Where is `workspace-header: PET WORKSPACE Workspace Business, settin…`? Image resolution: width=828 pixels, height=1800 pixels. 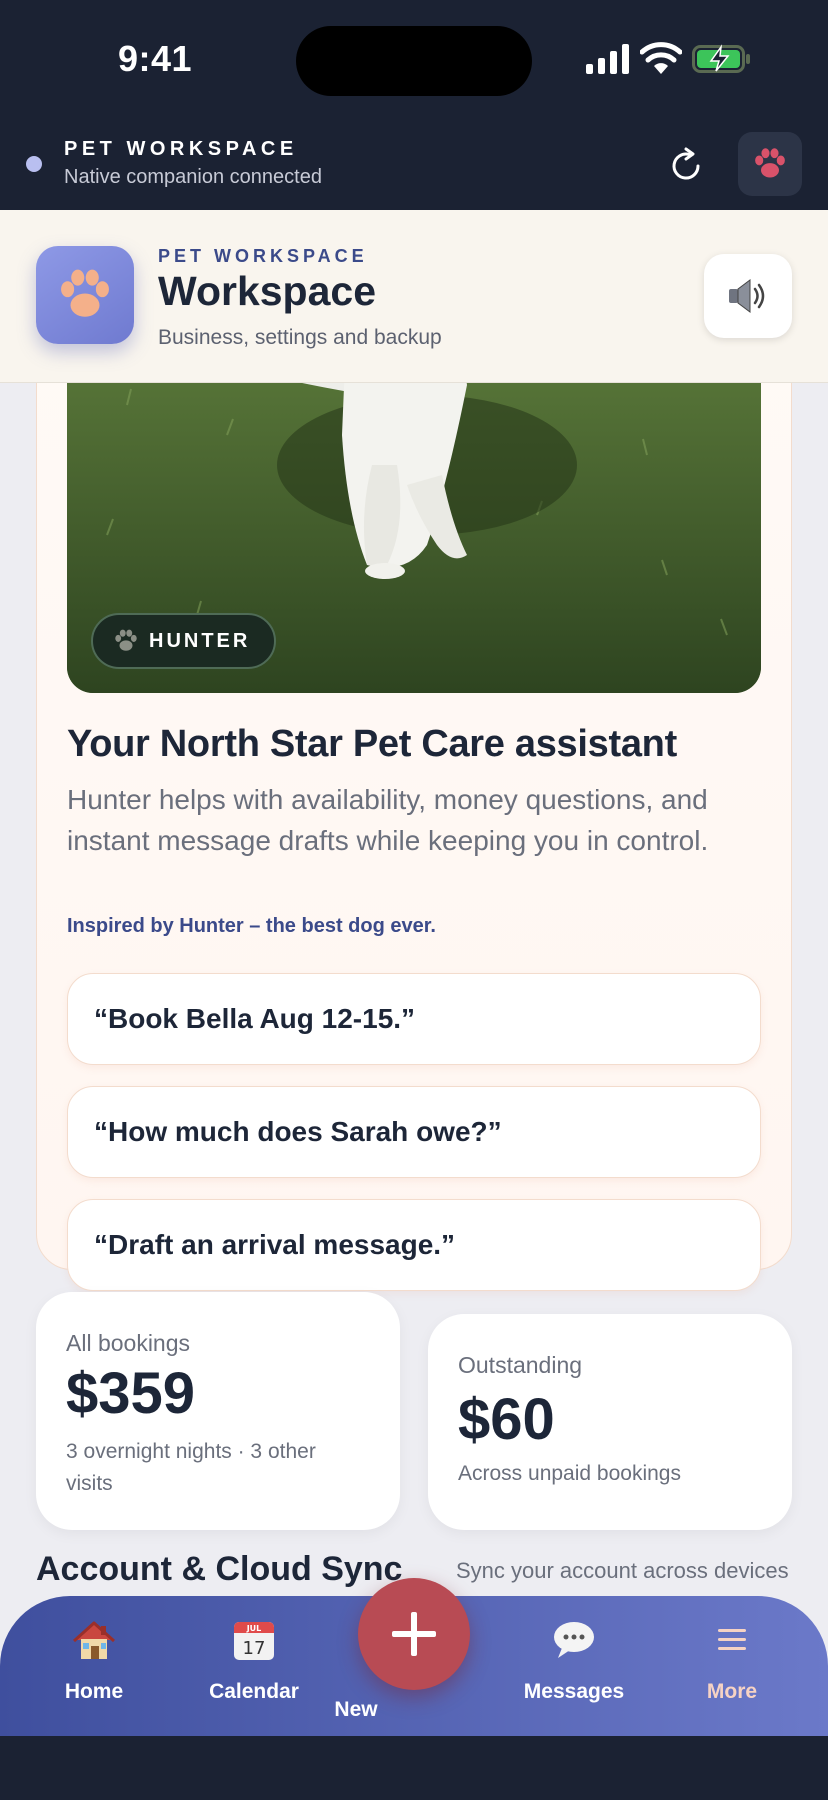
workspace-header: PET WORKSPACE Workspace Business, settin… is located at coordinates (414, 296).